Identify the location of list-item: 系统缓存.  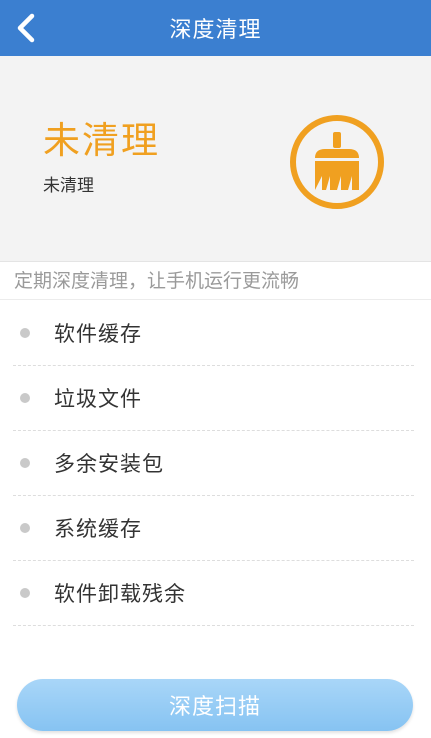
(213, 528).